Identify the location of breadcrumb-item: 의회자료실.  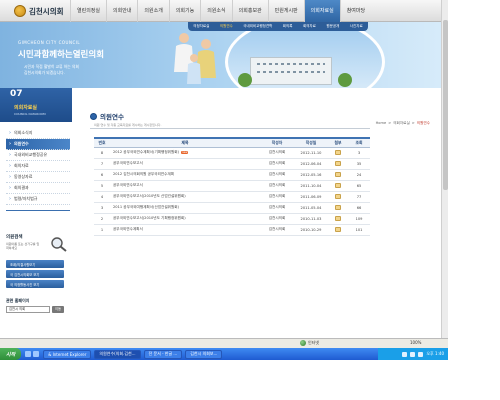
(401, 123).